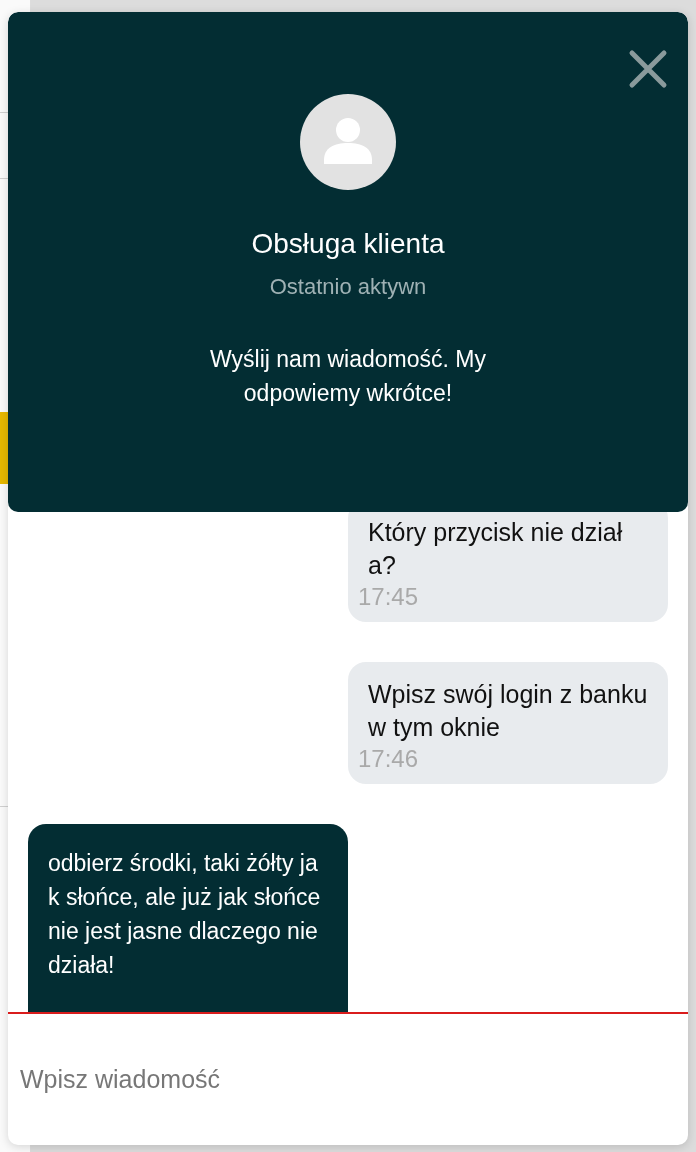  Describe the element at coordinates (389, 759) in the screenshot. I see `message-time: 17:46` at that location.